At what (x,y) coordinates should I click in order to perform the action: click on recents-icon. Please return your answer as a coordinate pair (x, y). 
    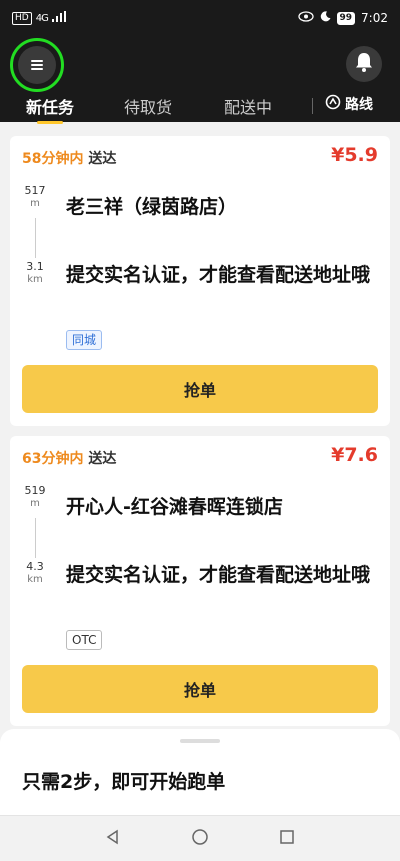
    Looking at the image, I should click on (287, 839).